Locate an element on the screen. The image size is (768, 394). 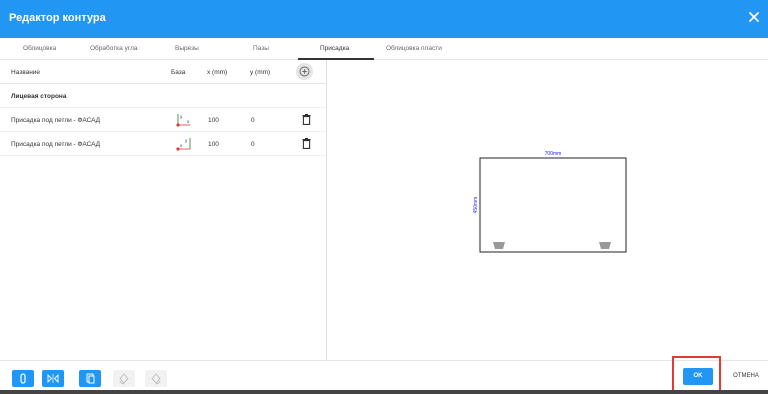
close-icon is located at coordinates (754, 17).